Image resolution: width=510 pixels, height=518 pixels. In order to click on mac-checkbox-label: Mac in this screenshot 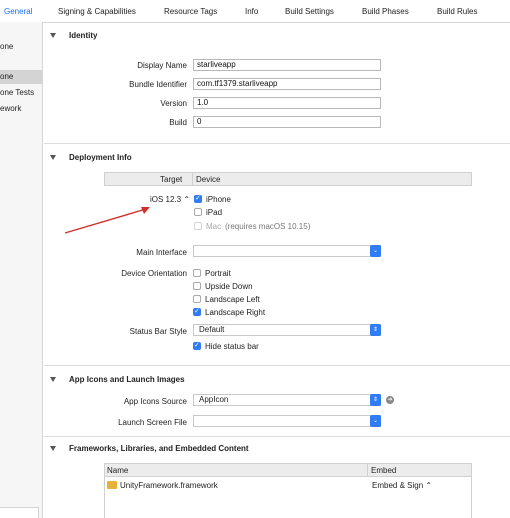, I will do `click(214, 226)`.